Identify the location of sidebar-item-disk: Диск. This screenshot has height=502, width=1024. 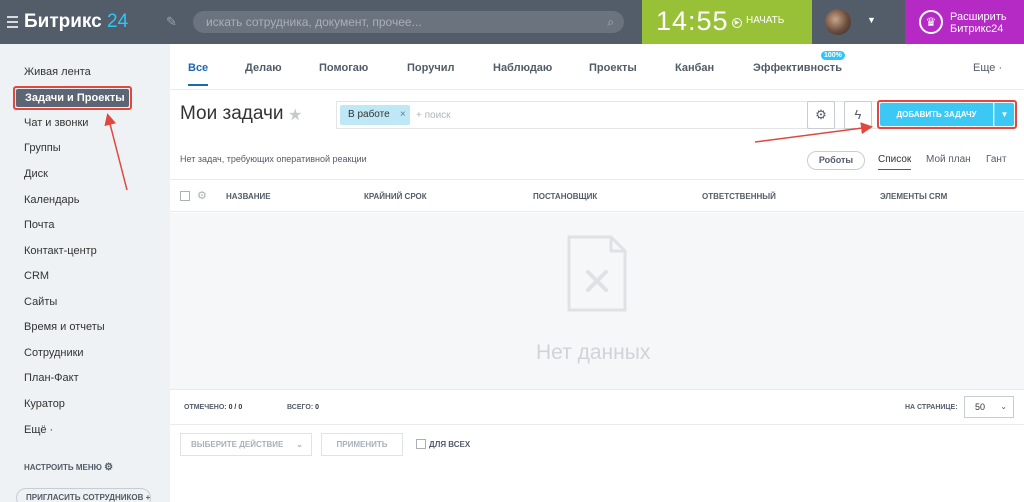
(36, 174).